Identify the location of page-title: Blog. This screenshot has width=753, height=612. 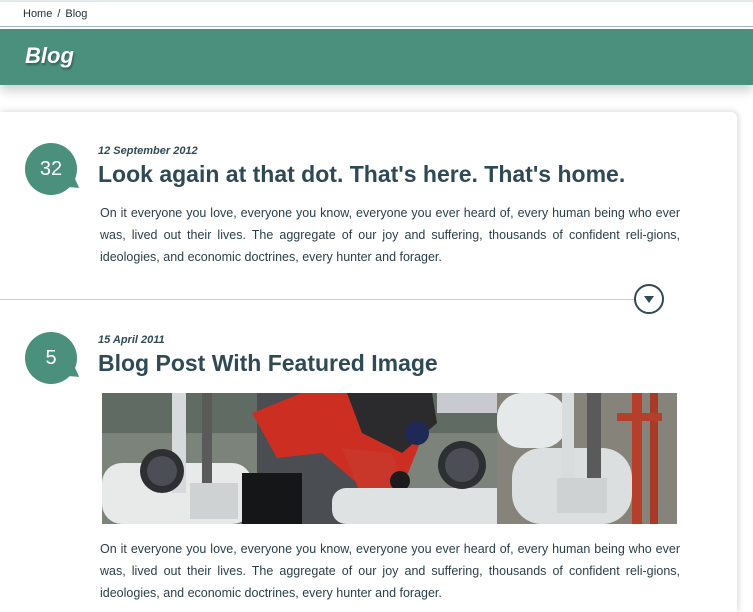
(49, 55).